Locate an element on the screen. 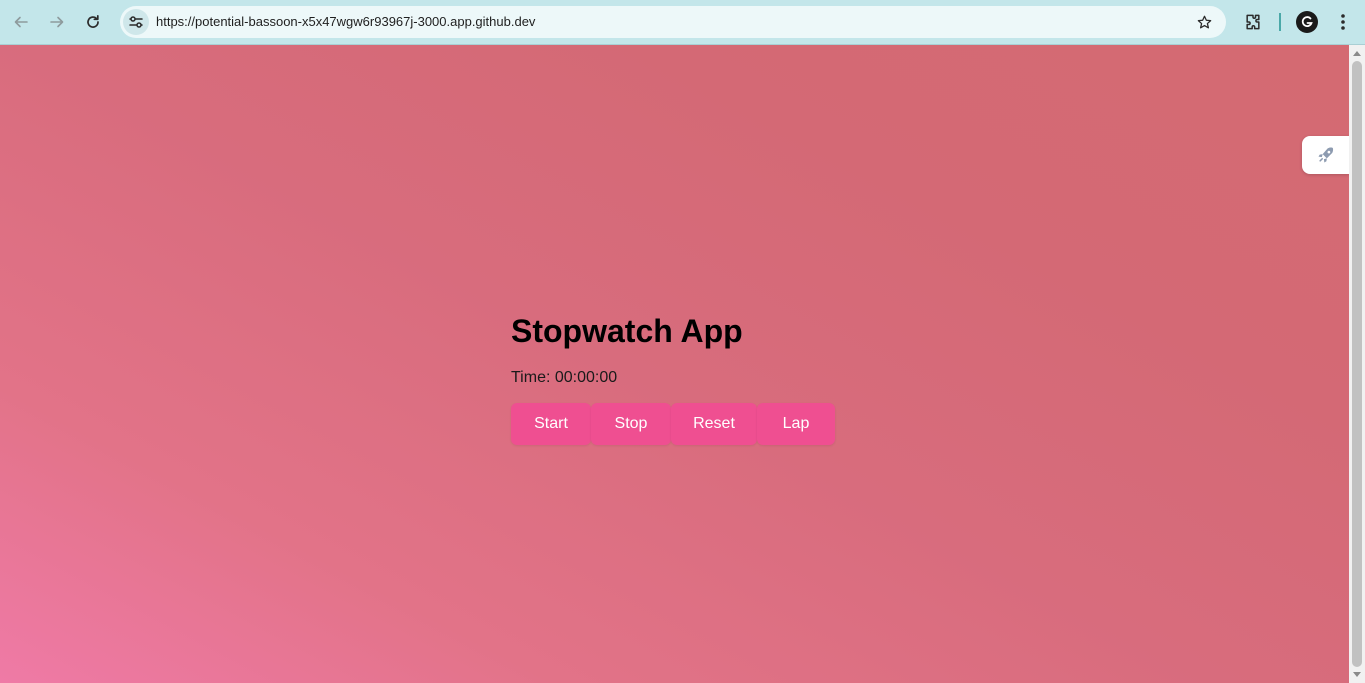 This screenshot has width=1365, height=683. forward-button is located at coordinates (57, 22).